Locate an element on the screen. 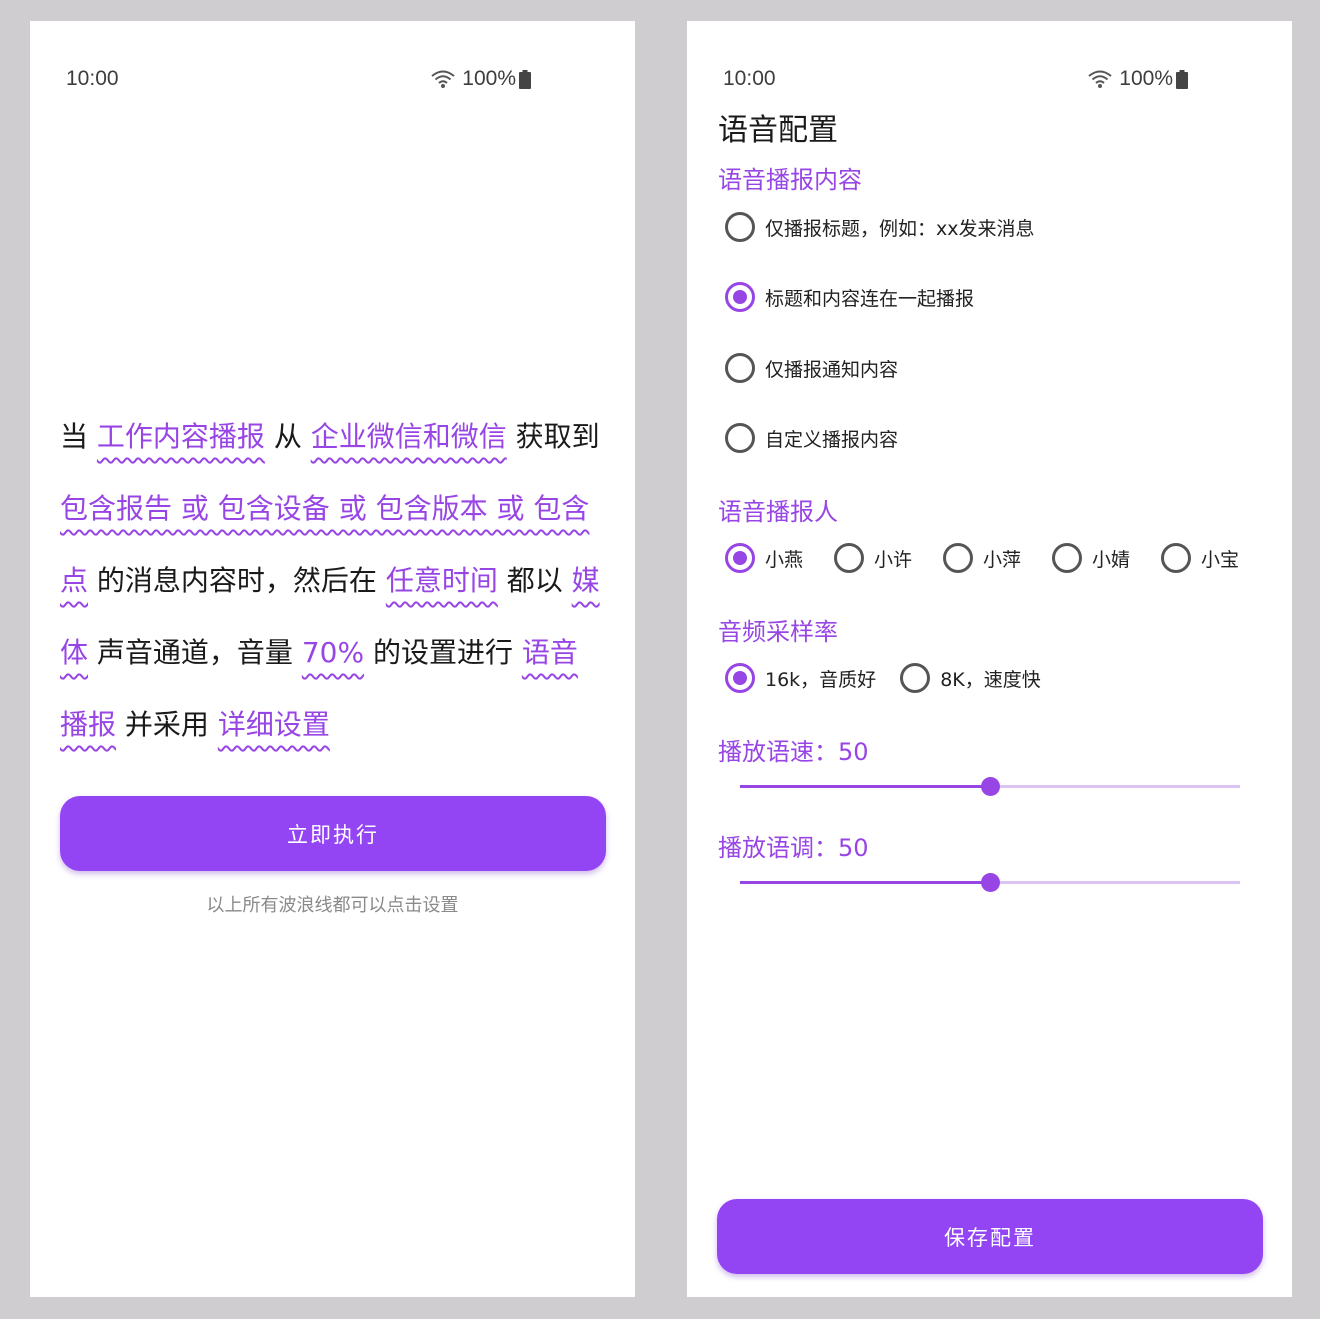 Image resolution: width=1320 pixels, height=1319 pixels. wavy-setting-link: 工作内容播报 is located at coordinates (181, 436).